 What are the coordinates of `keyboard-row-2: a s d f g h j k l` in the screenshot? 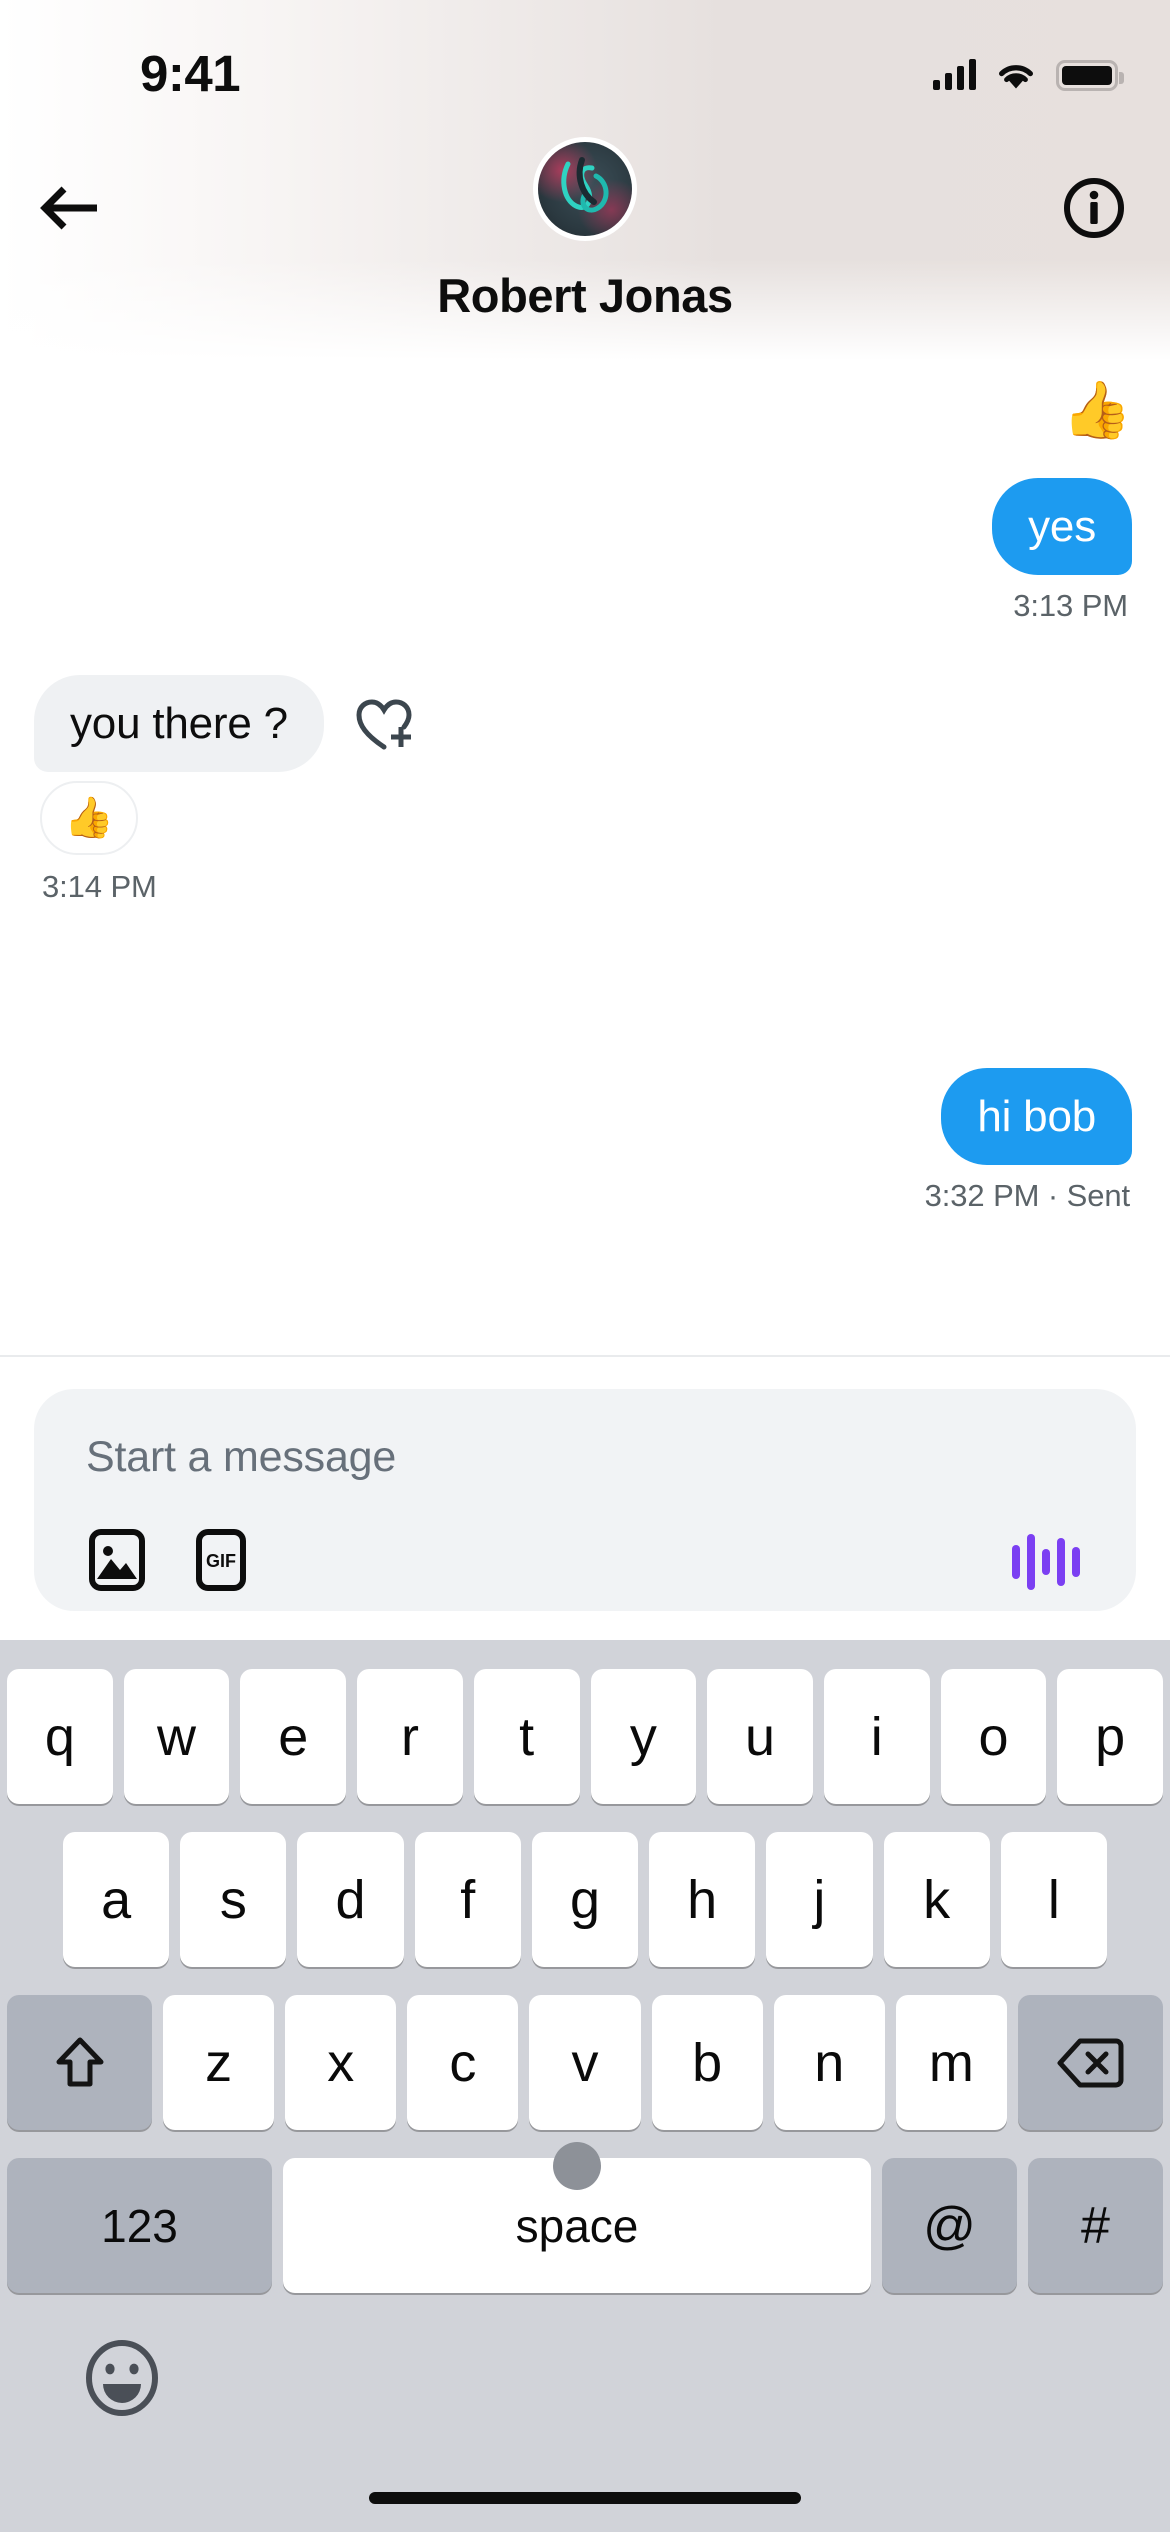 It's located at (585, 1899).